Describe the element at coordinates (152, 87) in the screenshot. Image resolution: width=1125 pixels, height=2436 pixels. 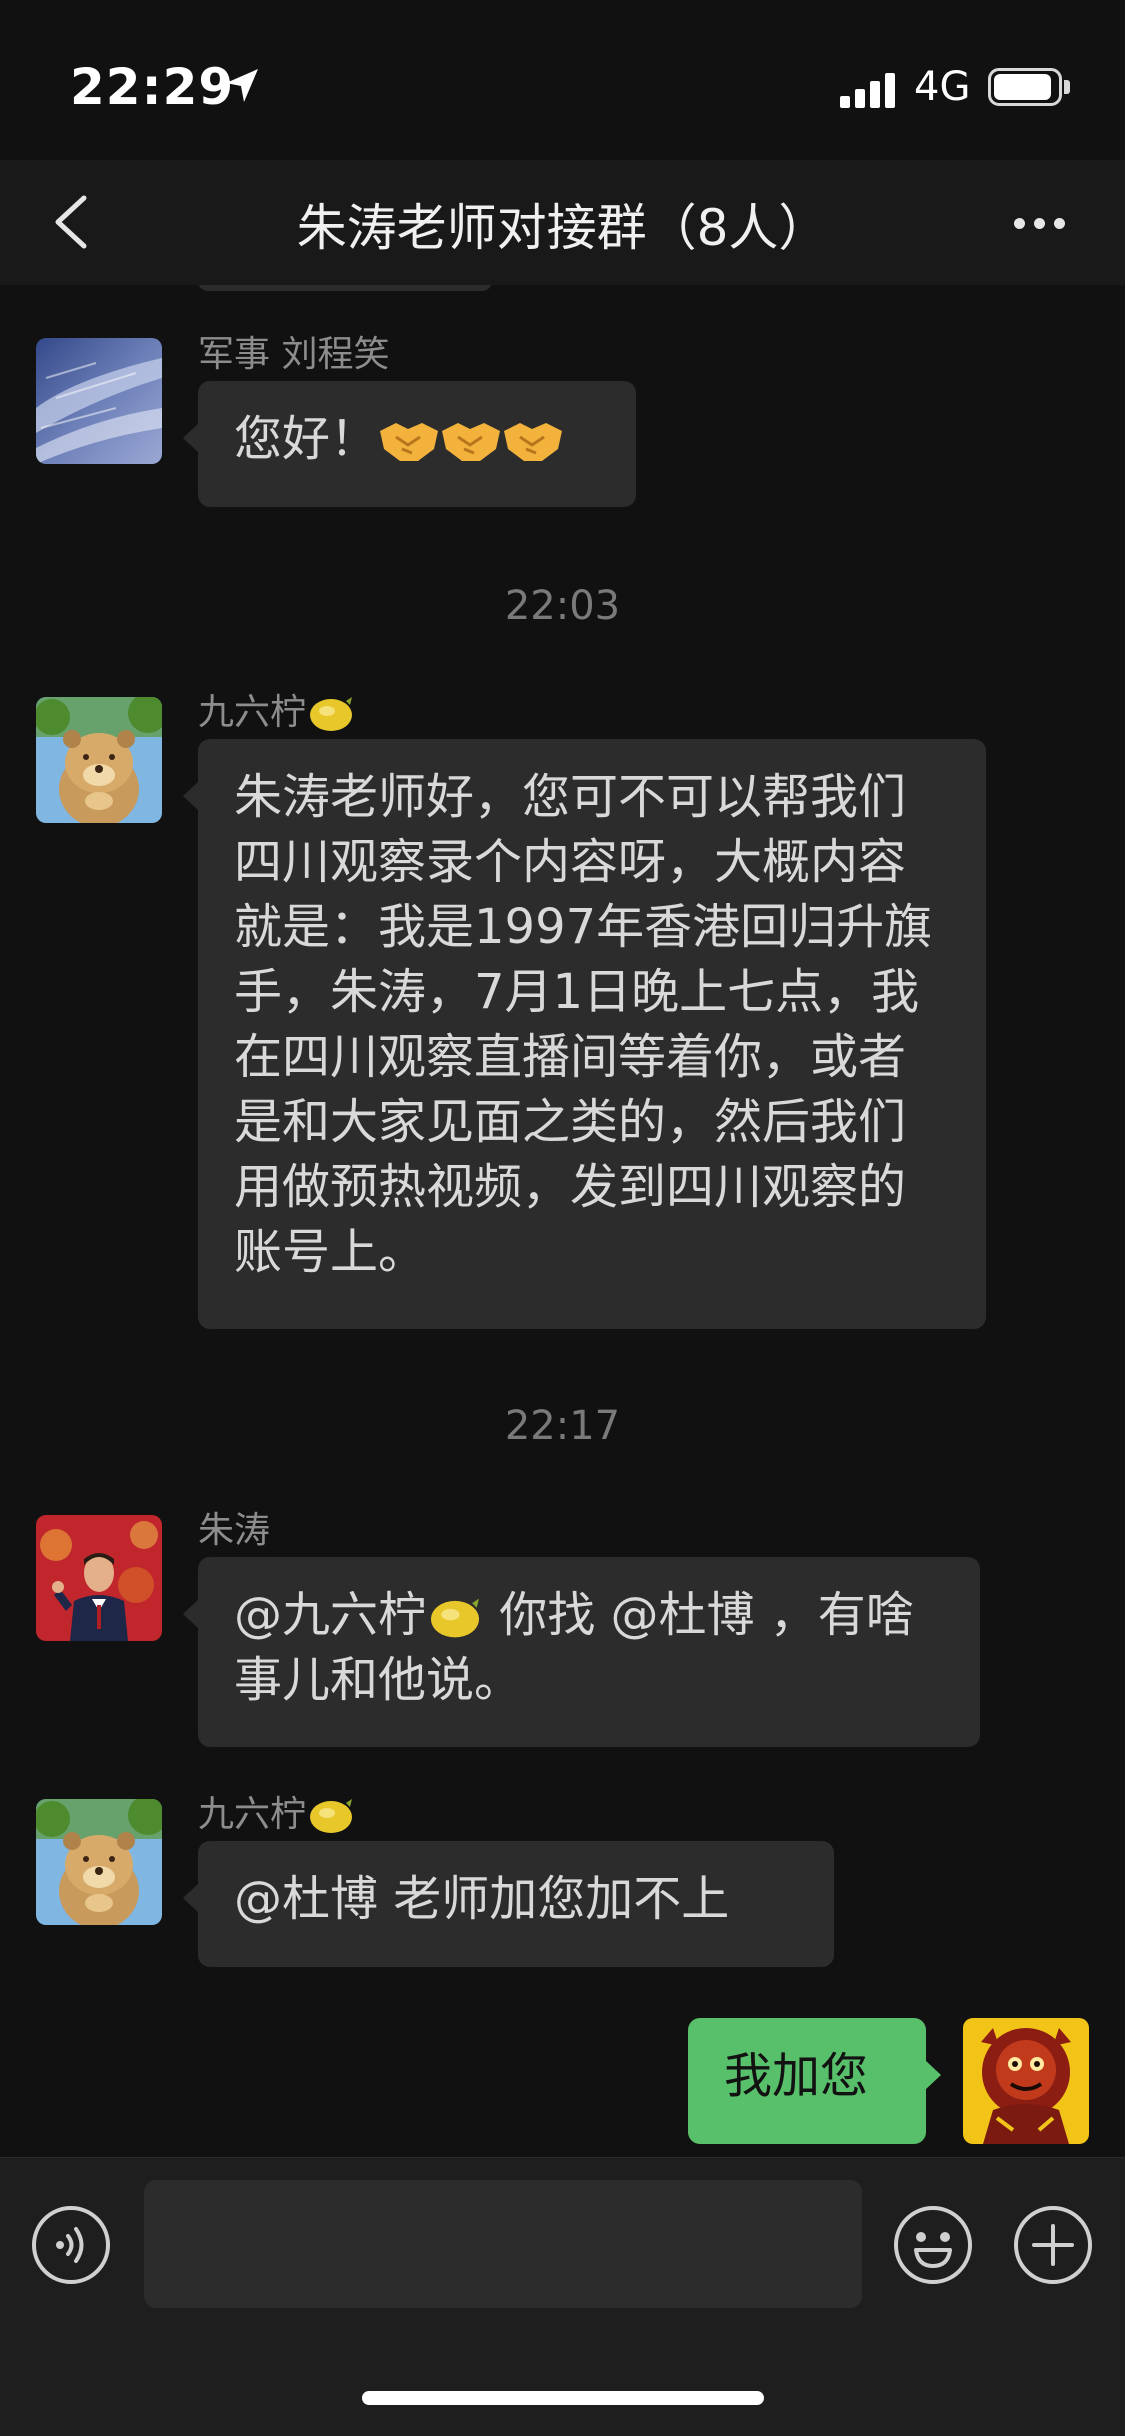
I see `status-time: 22:29` at that location.